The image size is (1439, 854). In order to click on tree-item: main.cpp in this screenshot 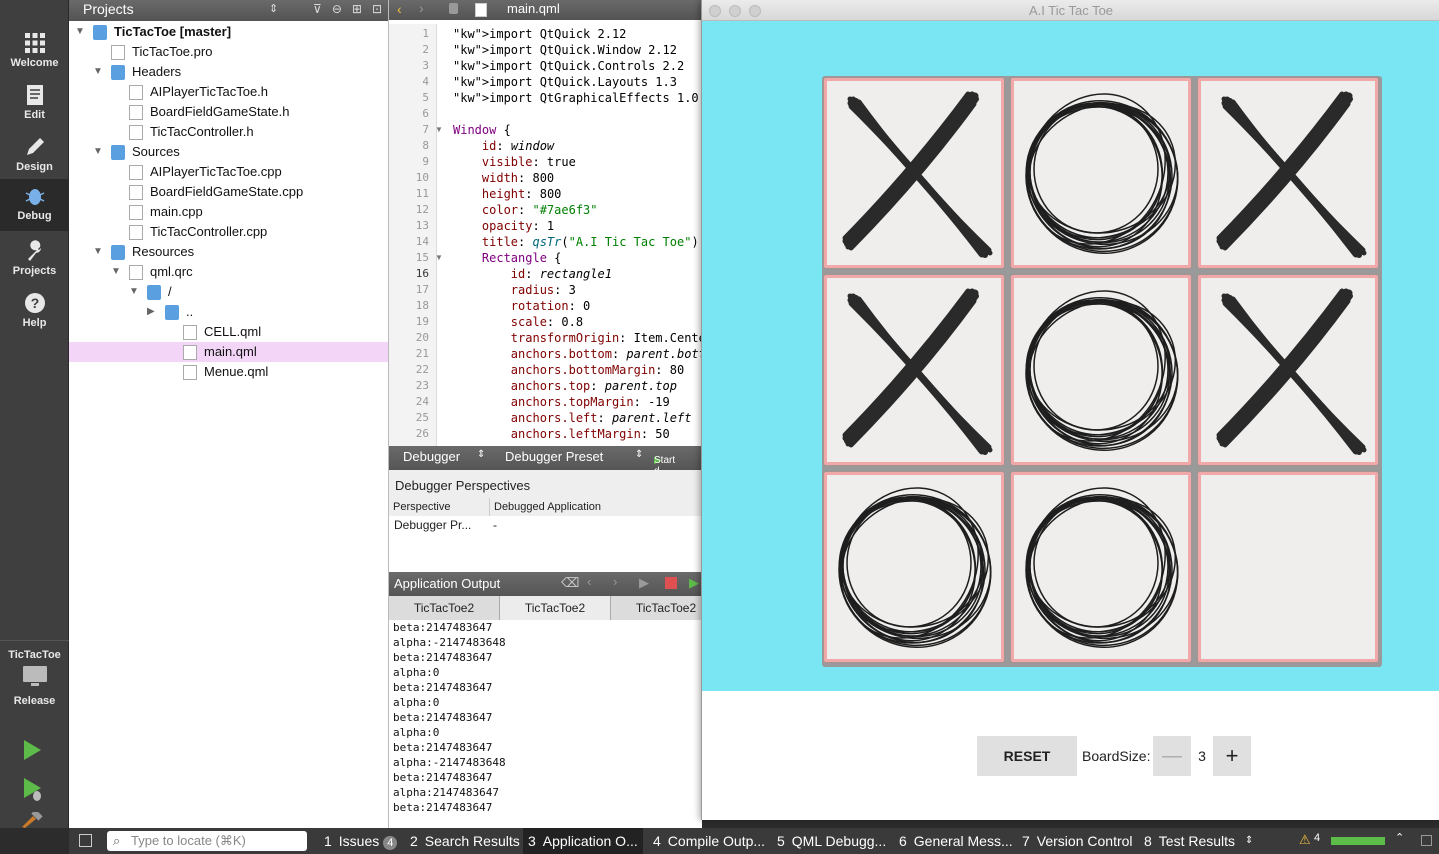, I will do `click(228, 212)`.